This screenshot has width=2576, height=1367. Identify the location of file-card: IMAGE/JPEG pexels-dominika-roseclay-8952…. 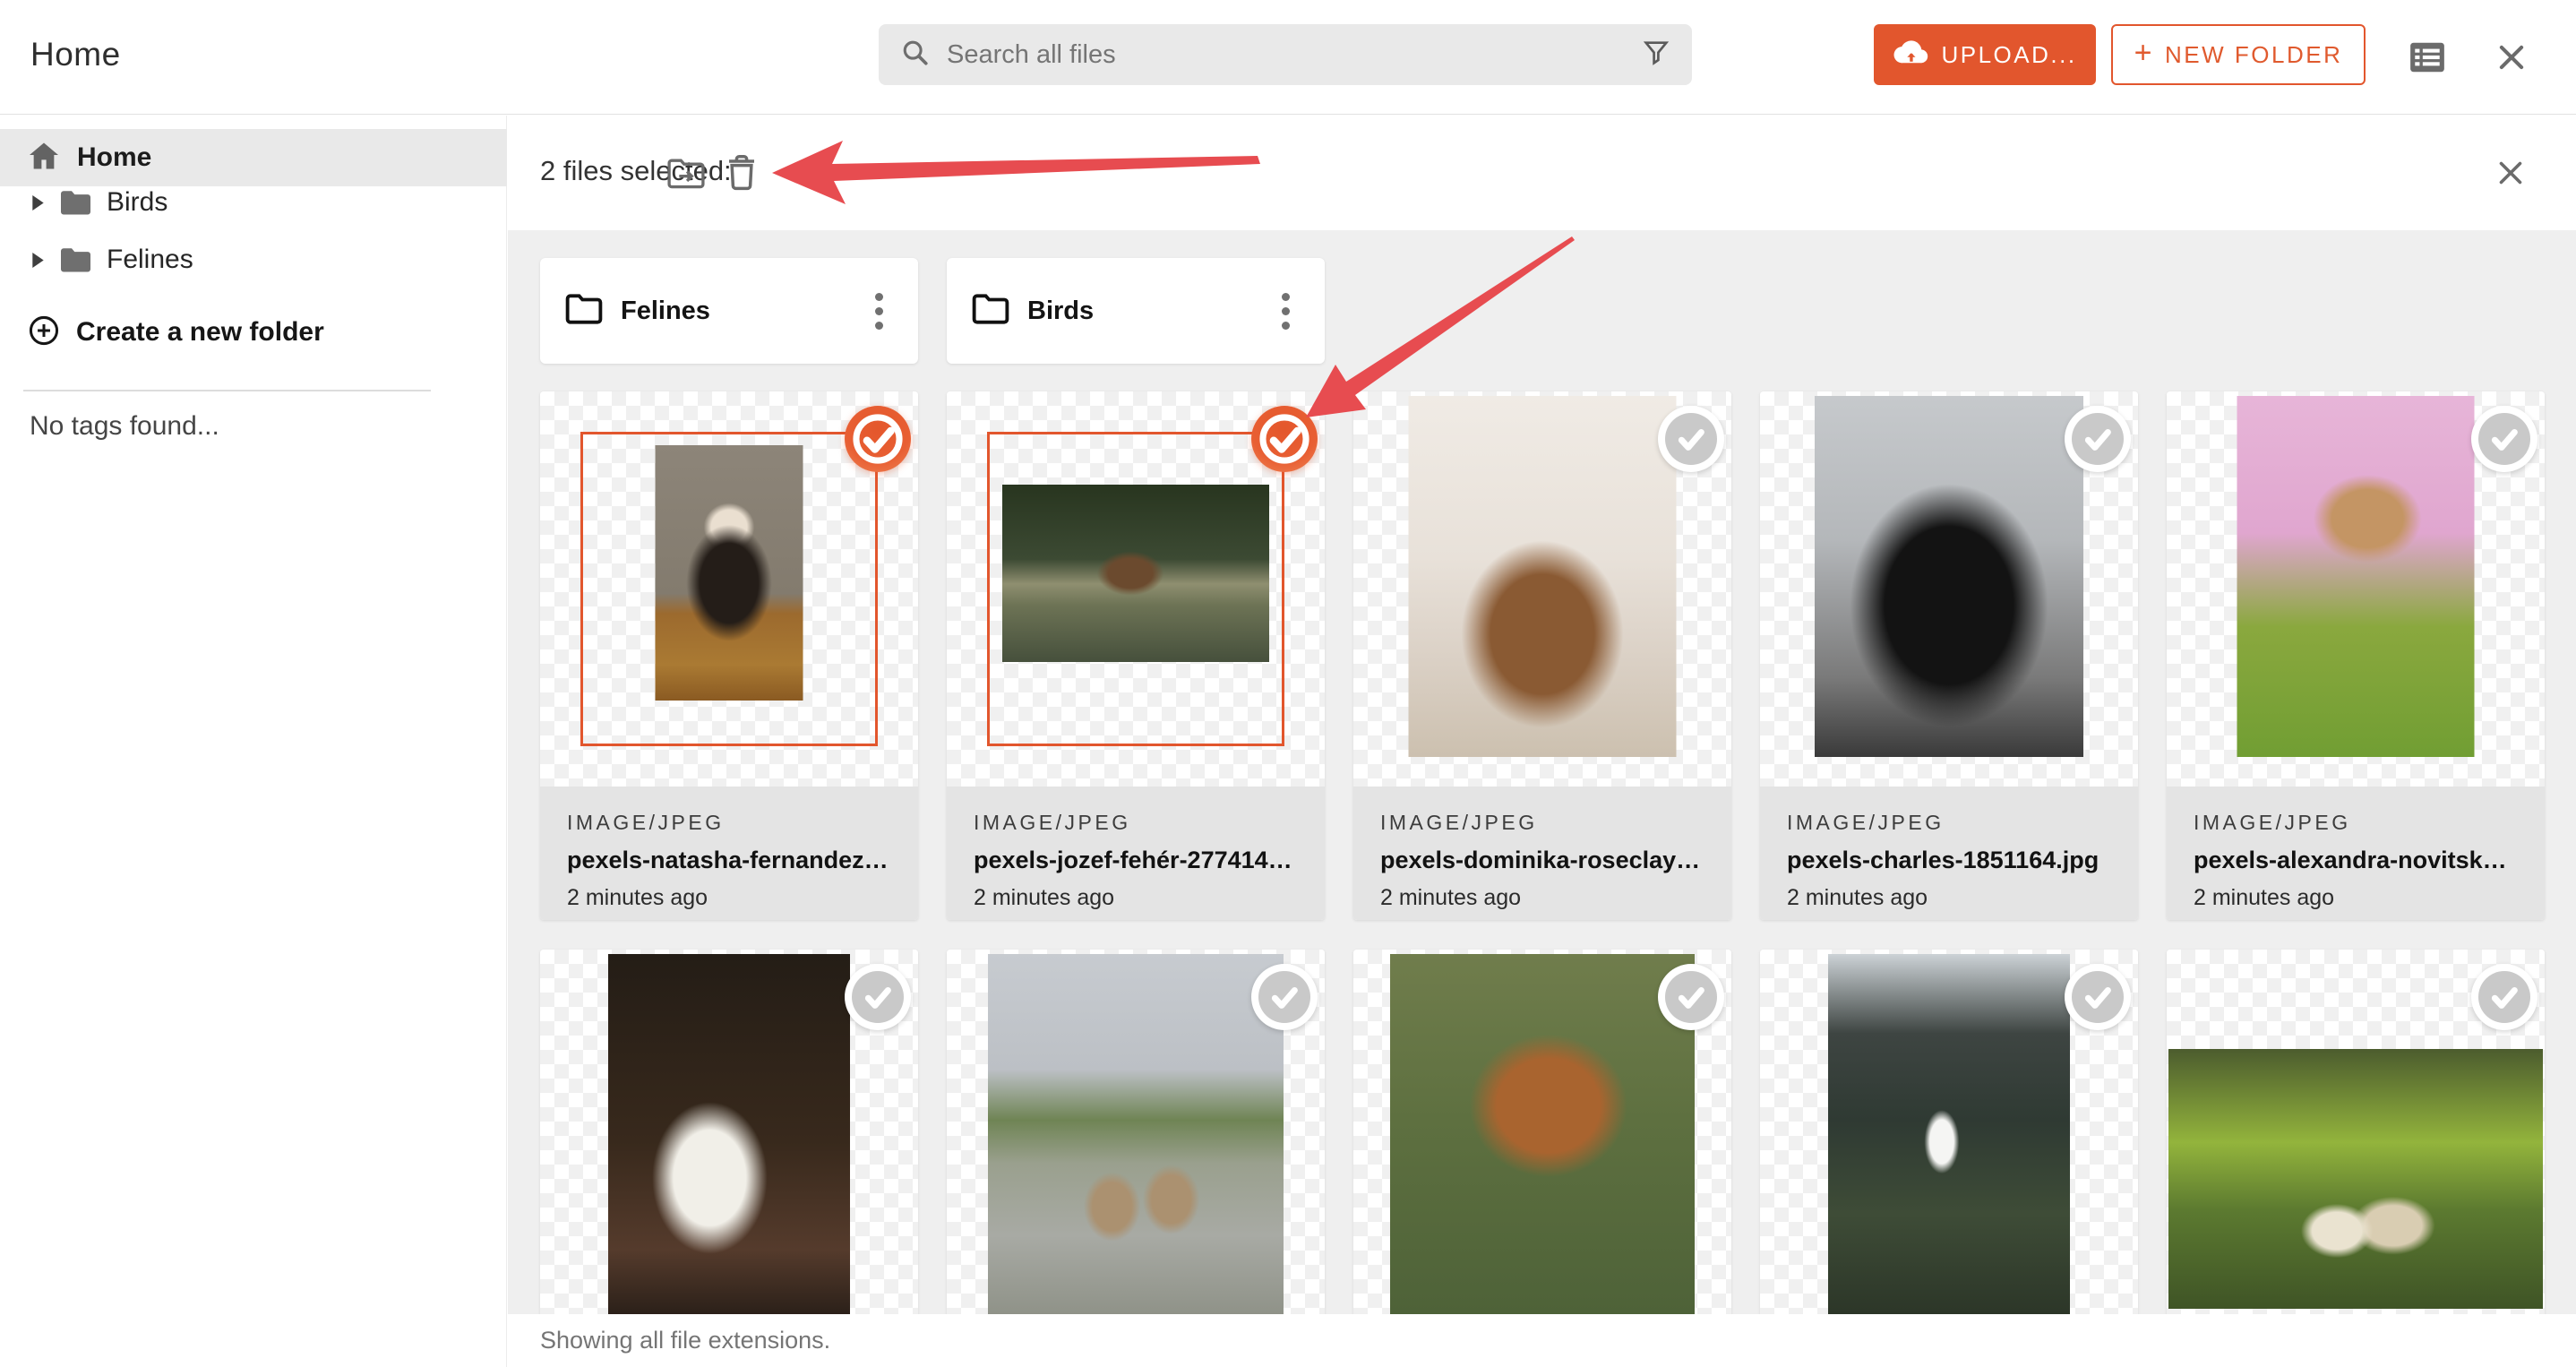
(1542, 655).